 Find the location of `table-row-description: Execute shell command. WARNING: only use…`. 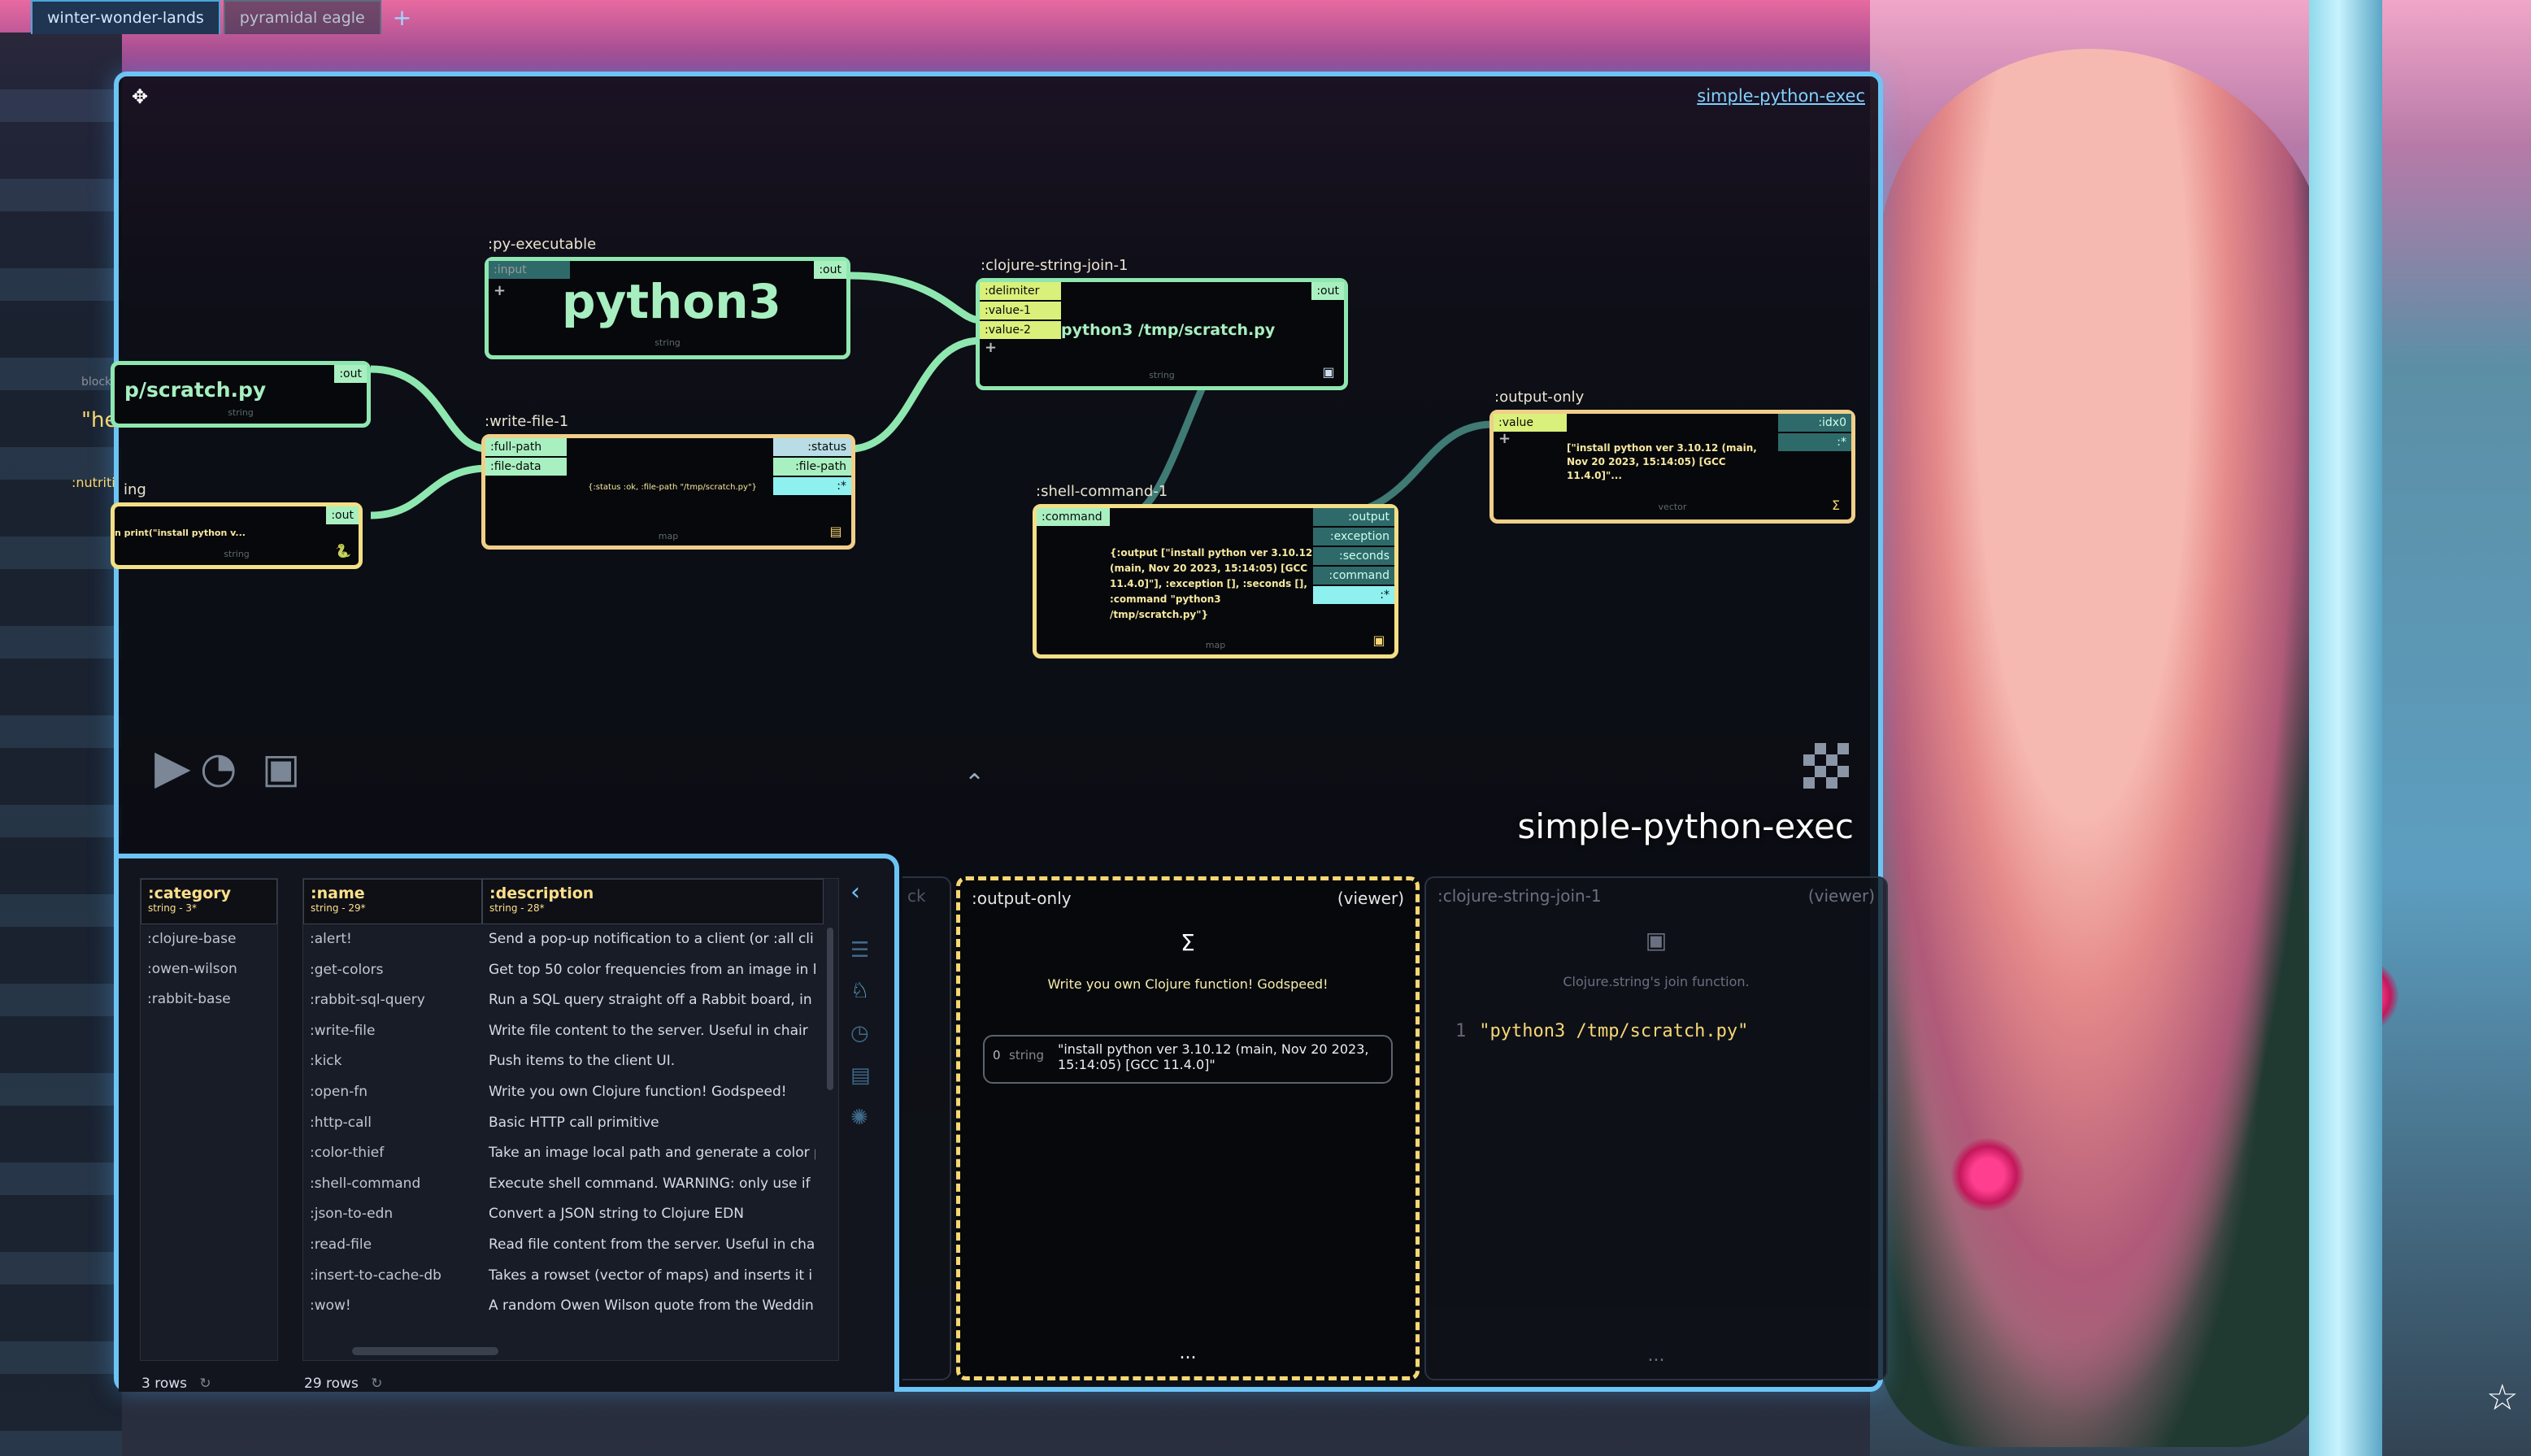

table-row-description: Execute shell command. WARNING: only use… is located at coordinates (648, 1184).